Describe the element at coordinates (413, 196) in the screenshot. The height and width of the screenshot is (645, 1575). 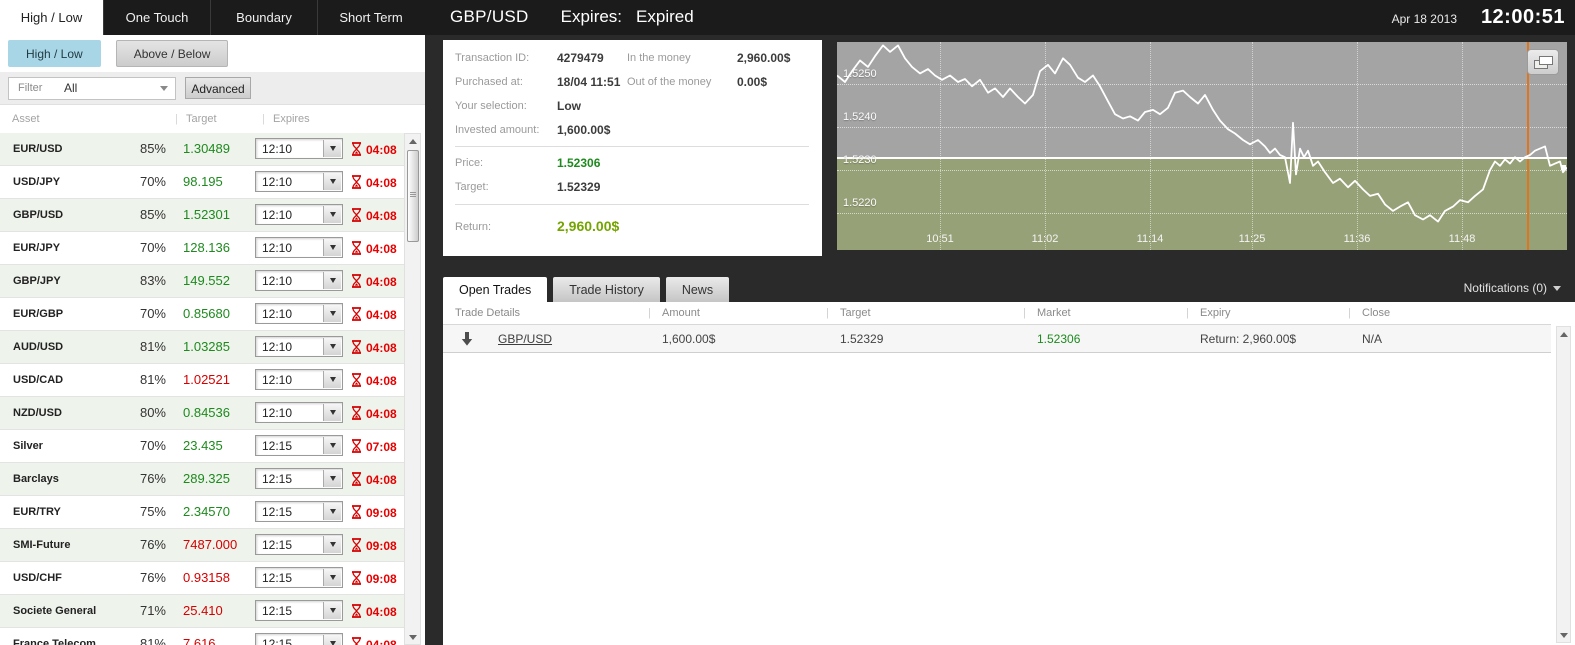
I see `scrollbar-thumb` at that location.